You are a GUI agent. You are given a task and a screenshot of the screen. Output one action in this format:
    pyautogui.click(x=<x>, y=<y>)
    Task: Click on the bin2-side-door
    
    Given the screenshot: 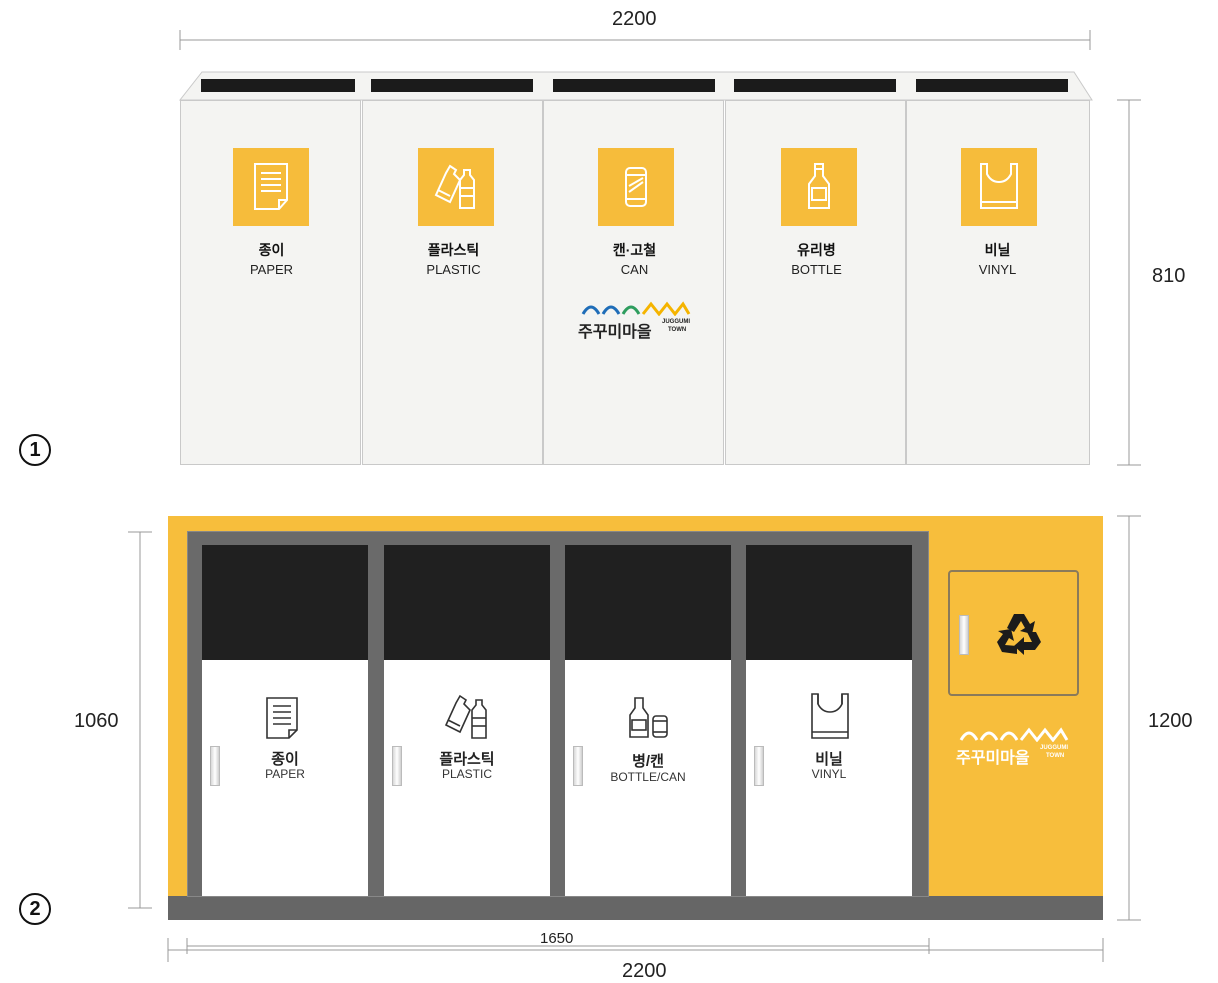 What is the action you would take?
    pyautogui.click(x=1013, y=633)
    